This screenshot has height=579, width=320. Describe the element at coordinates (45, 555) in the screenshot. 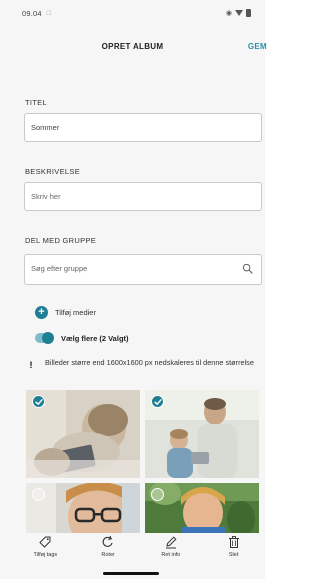

I see `add-tags-label: Tilføj tags` at that location.